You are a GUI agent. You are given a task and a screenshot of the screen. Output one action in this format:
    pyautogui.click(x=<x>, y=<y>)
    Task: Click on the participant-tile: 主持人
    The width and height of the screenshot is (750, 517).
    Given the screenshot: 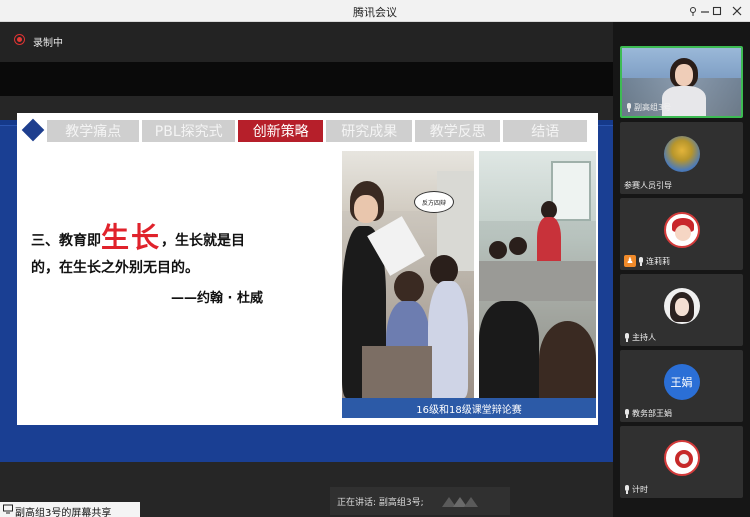 What is the action you would take?
    pyautogui.click(x=681, y=310)
    